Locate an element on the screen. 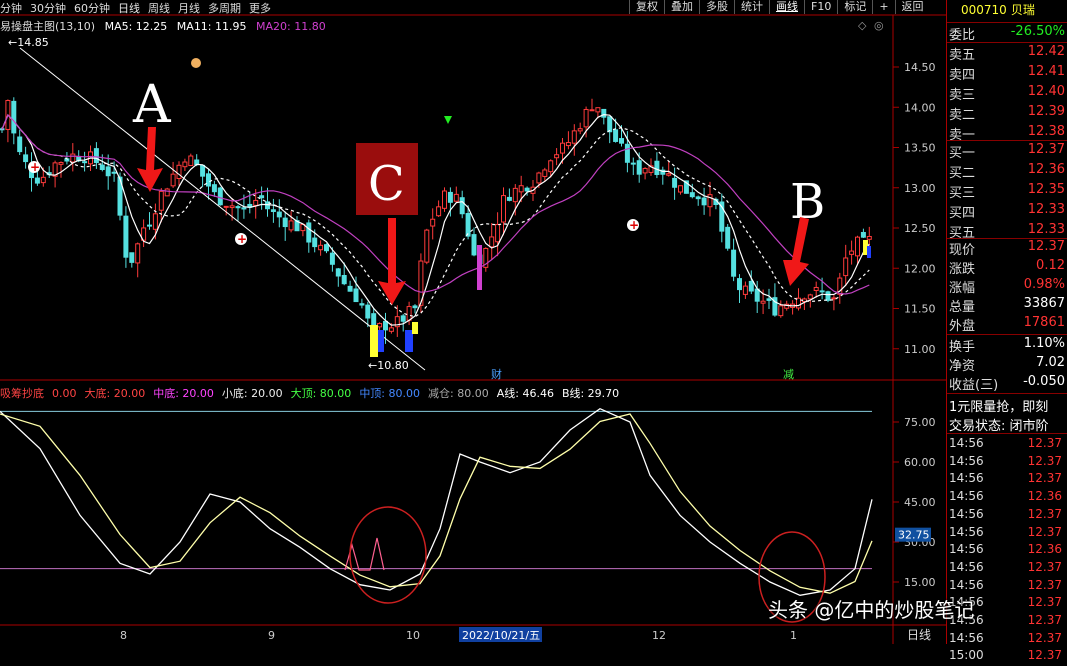 This screenshot has width=1067, height=666. indicator-item-7: B线: 29.70 is located at coordinates (590, 393).